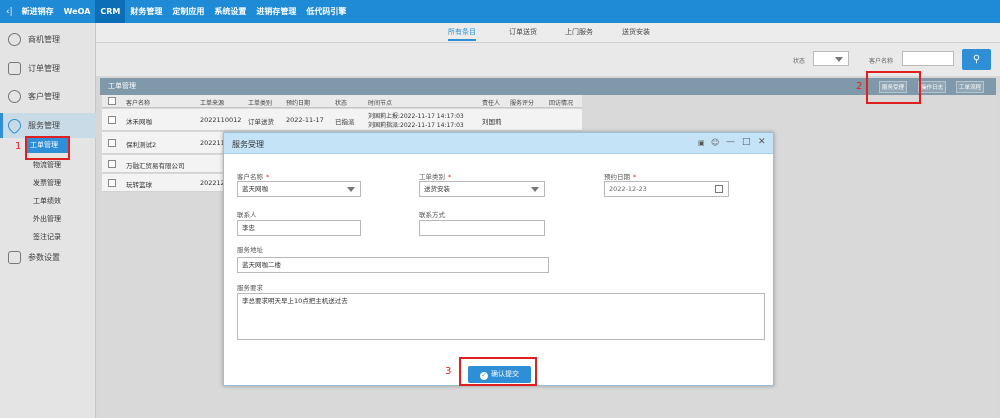  What do you see at coordinates (628, 189) in the screenshot?
I see `date-value: 2022-12-23` at bounding box center [628, 189].